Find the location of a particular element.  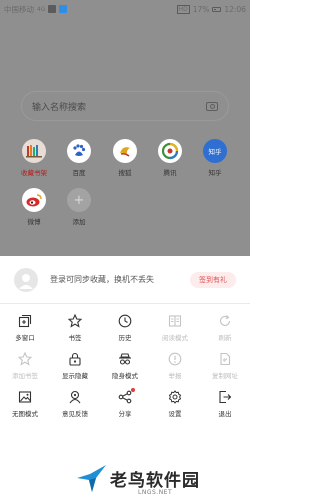

shortcut-tencent: 腾讯 is located at coordinates (170, 158).